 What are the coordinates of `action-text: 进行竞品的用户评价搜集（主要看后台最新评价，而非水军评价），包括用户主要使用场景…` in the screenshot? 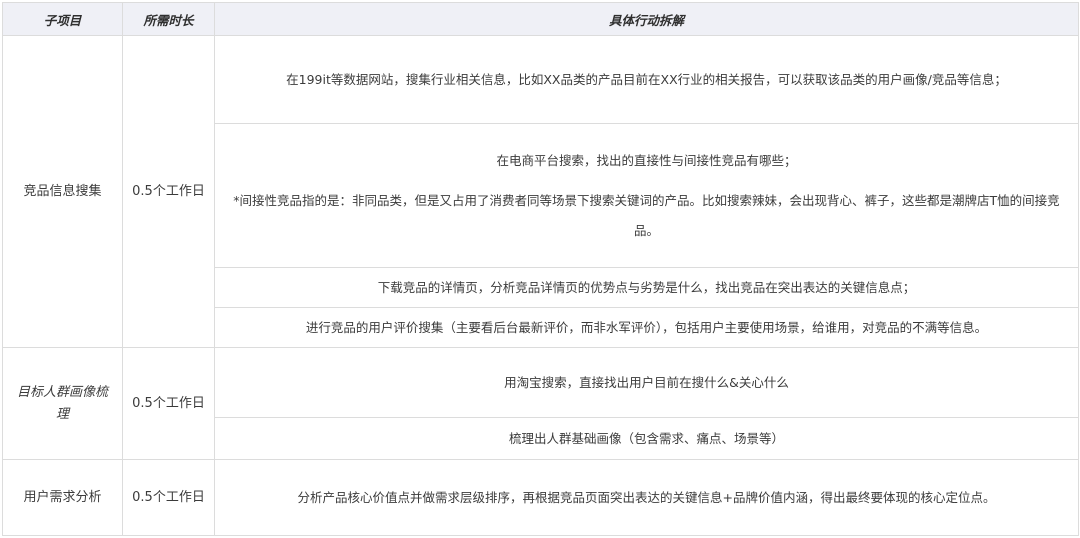 It's located at (646, 327).